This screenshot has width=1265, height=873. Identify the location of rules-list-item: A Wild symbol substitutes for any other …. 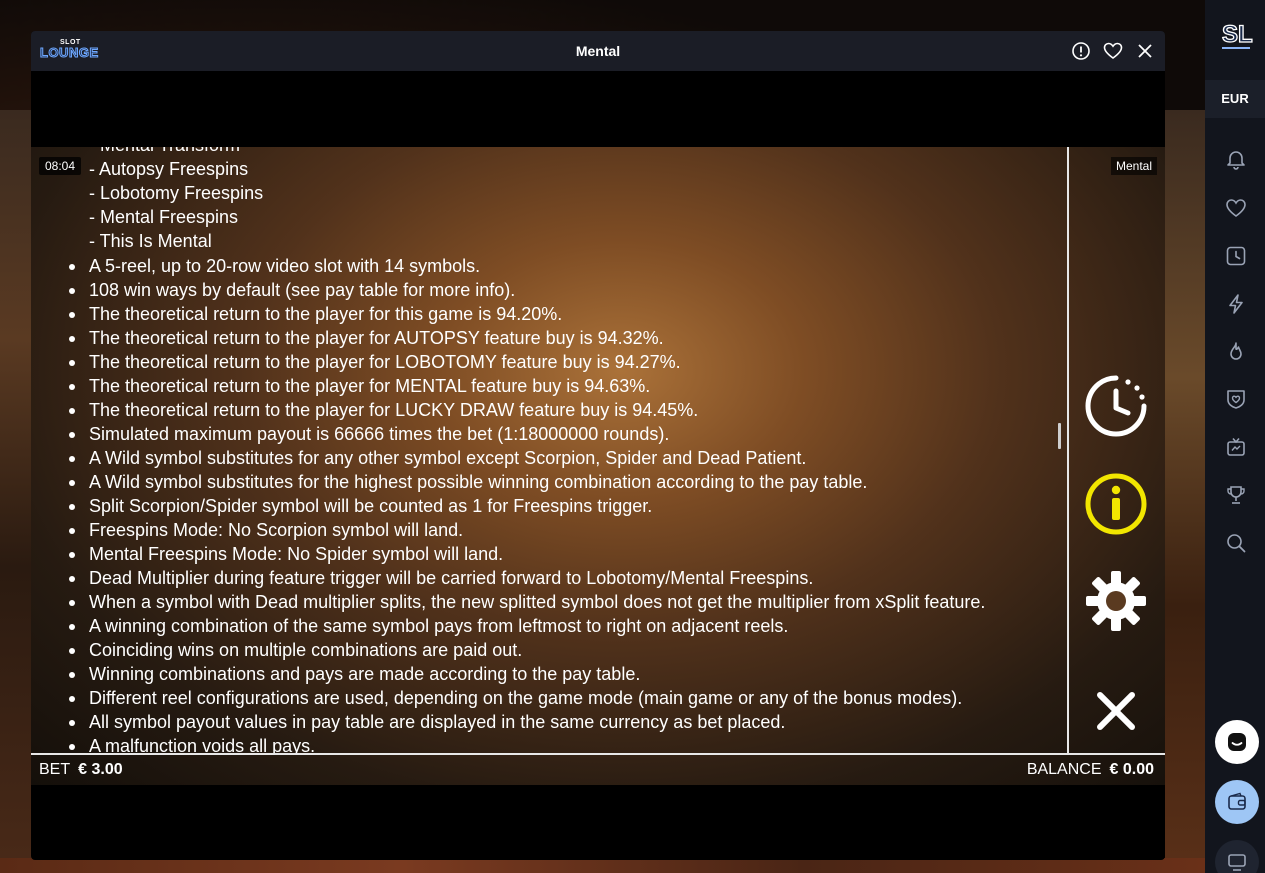
(437, 458).